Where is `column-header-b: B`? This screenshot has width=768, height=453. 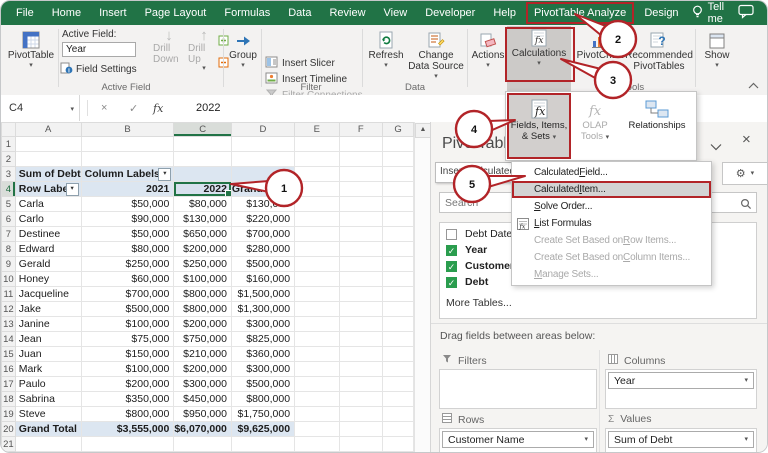 column-header-b: B is located at coordinates (127, 129).